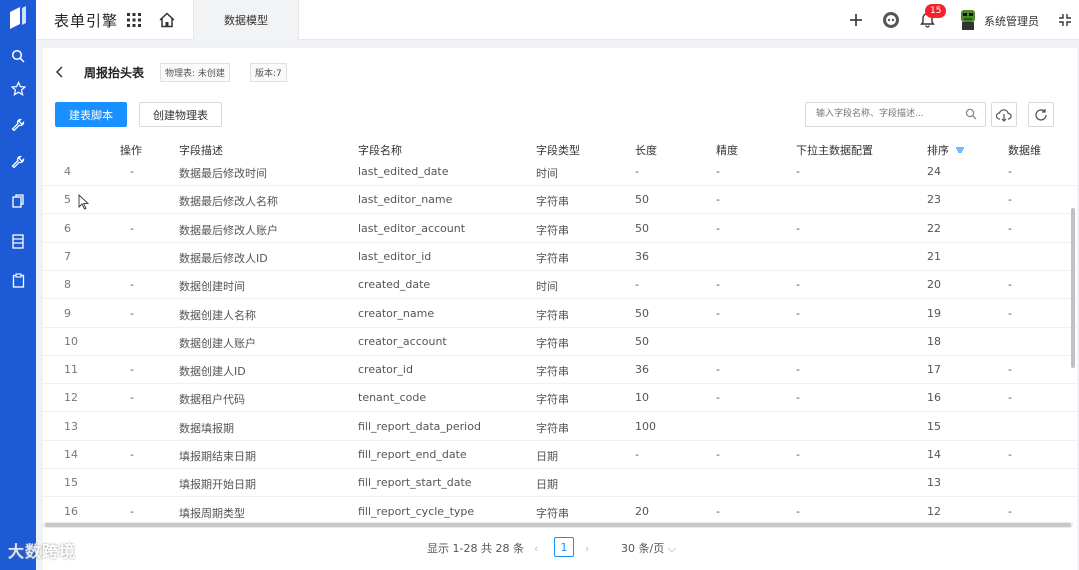 Image resolution: width=1079 pixels, height=570 pixels. Describe the element at coordinates (206, 428) in the screenshot. I see `row-field-desc: 数据填报期` at that location.